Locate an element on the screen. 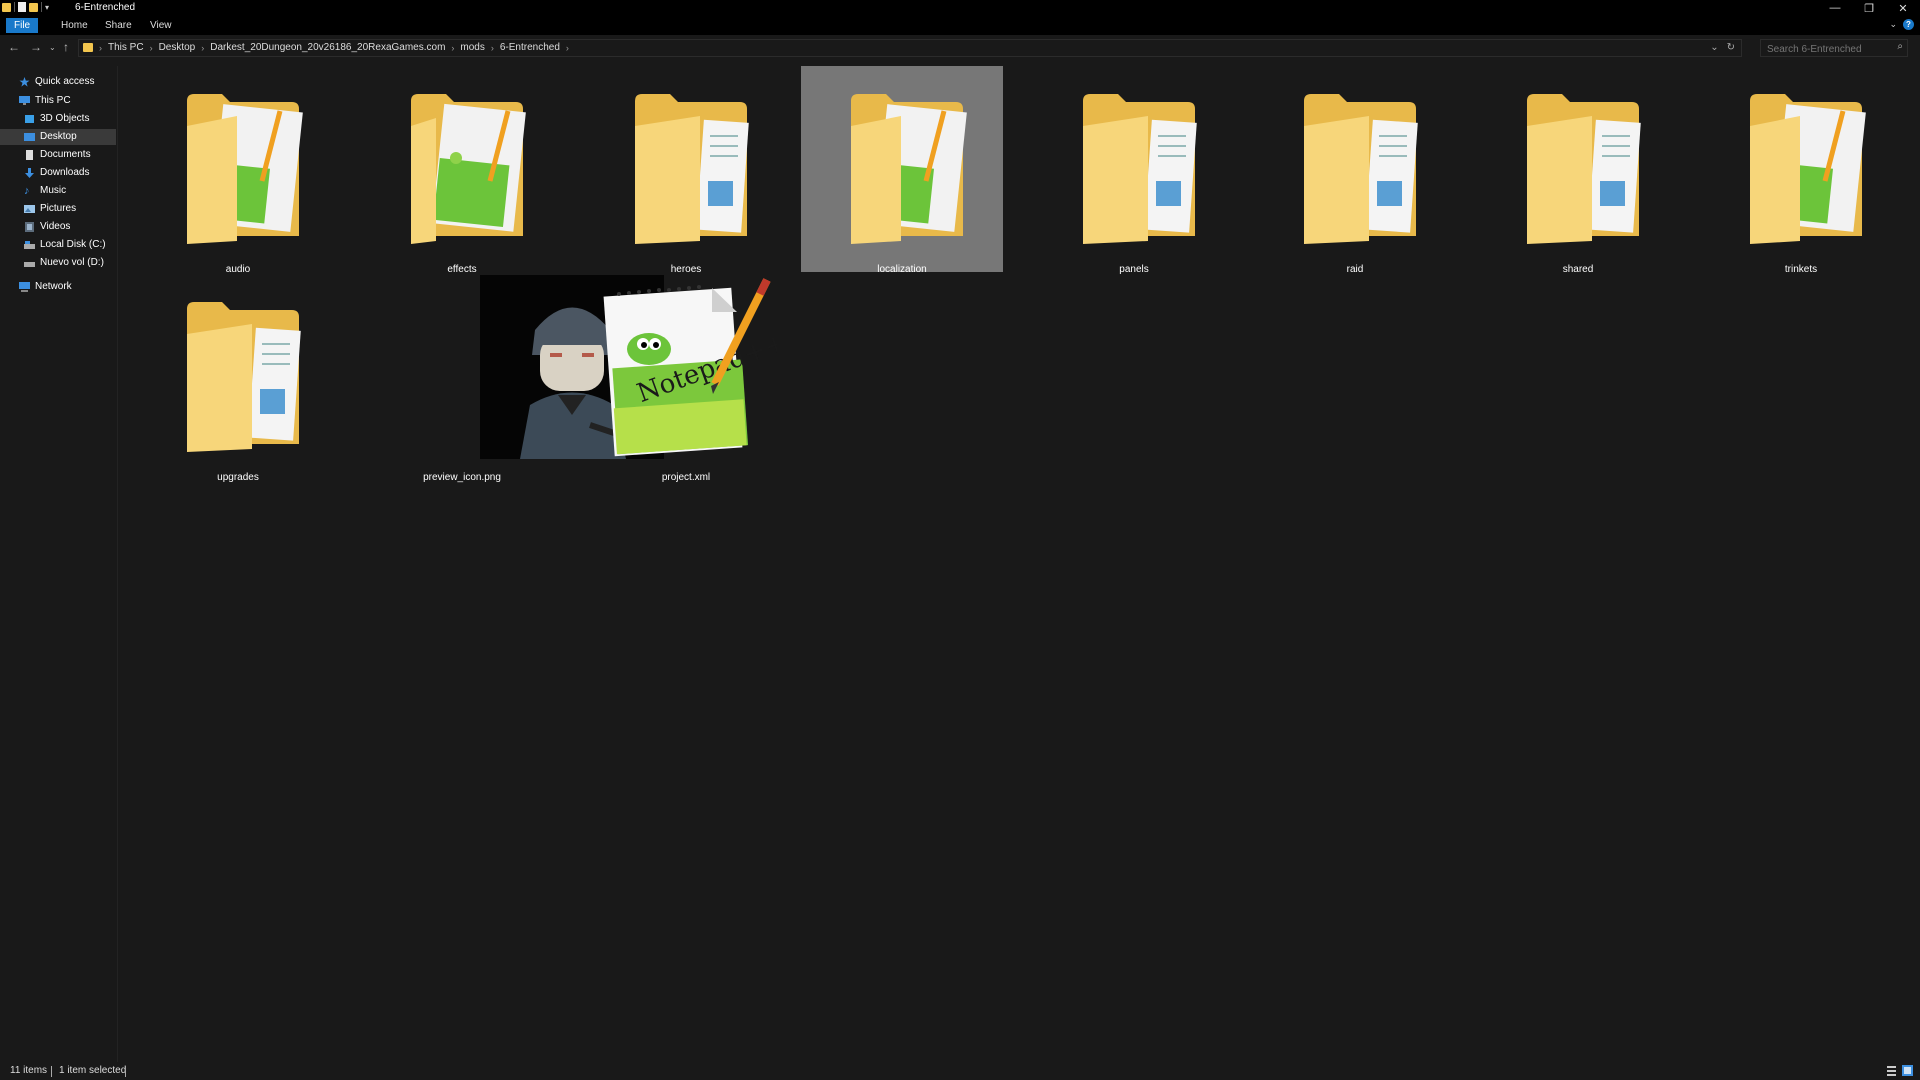  expand-ribbon-icon: ⌄ is located at coordinates (1893, 24).